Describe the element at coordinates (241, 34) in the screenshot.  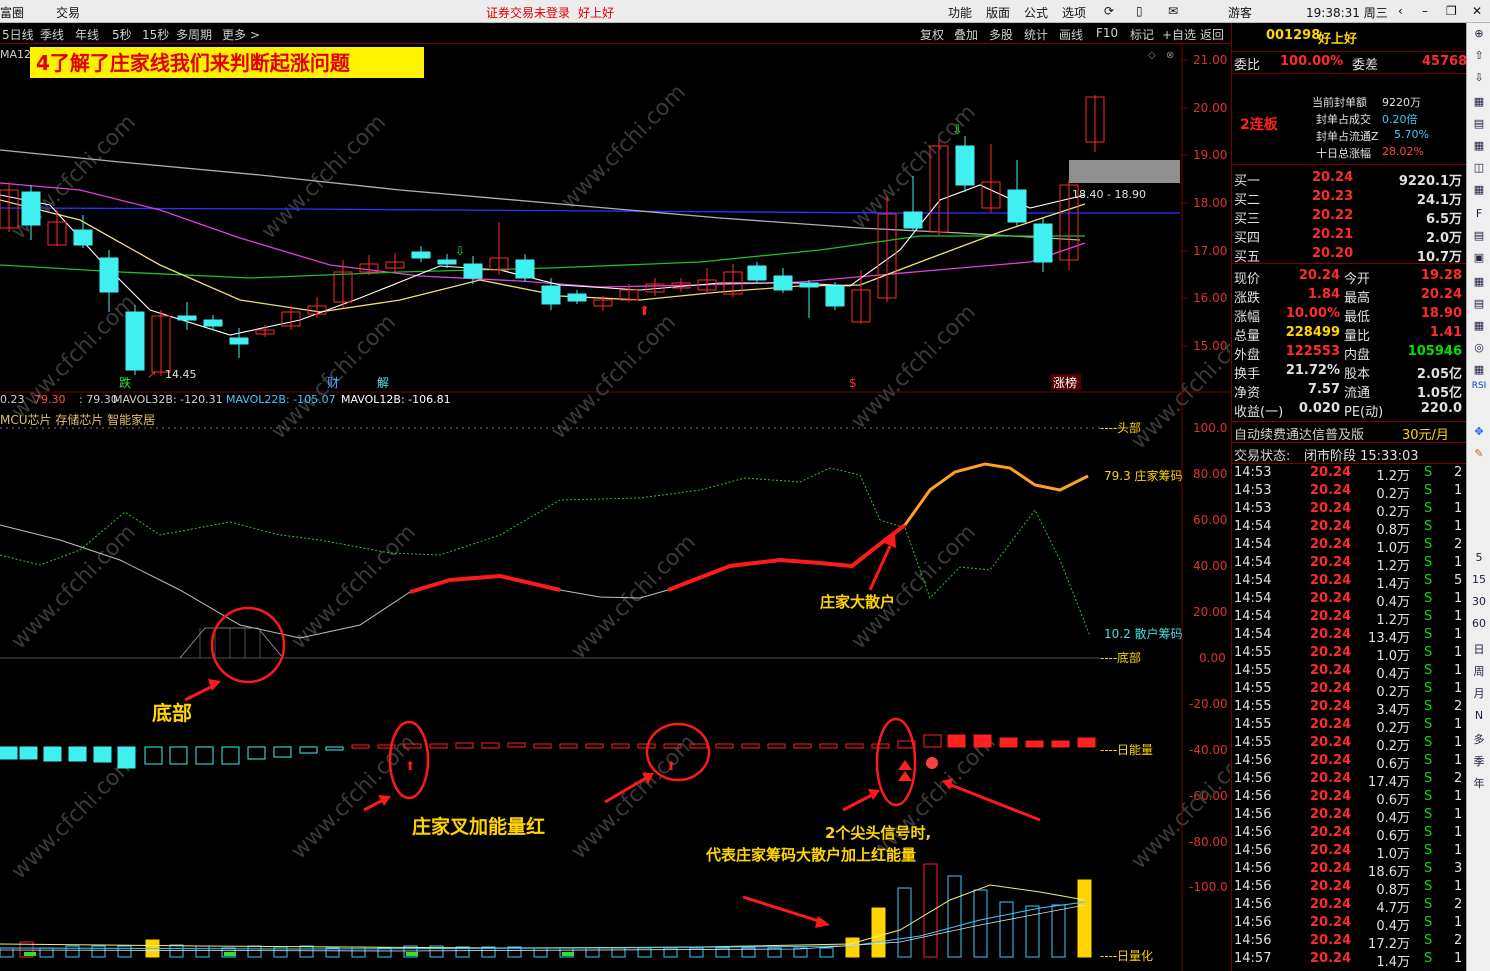
I see `period-more: 更多 >` at that location.